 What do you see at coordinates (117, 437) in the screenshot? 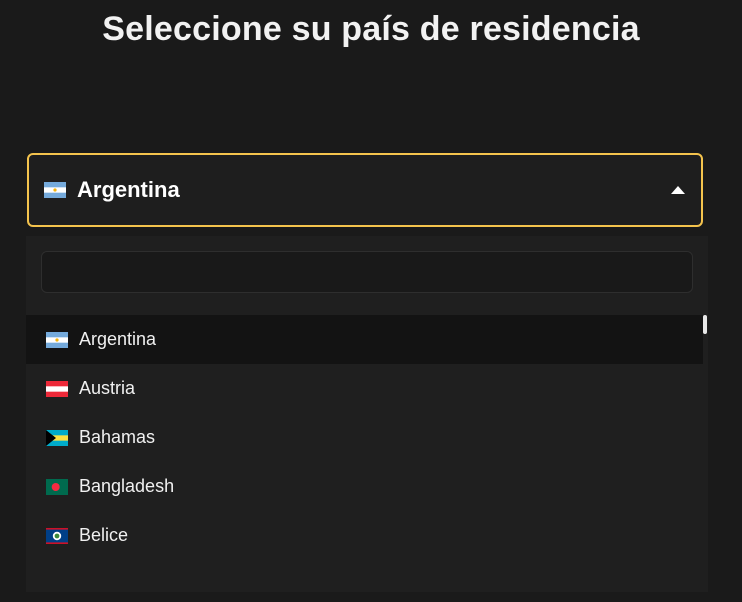
I see `country-option-label: Bahamas` at bounding box center [117, 437].